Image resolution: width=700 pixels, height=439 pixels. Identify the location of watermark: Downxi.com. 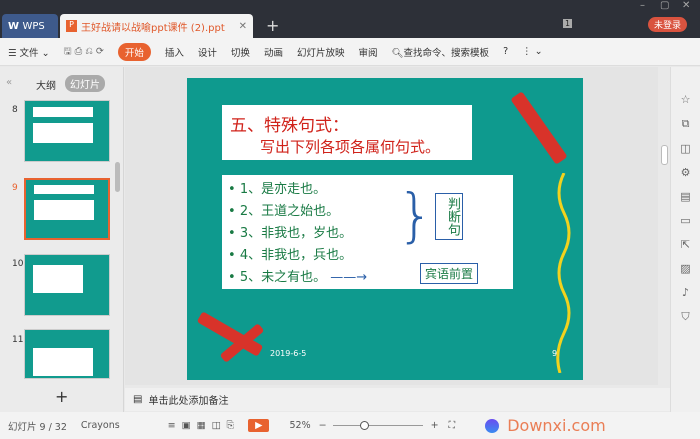
(556, 425).